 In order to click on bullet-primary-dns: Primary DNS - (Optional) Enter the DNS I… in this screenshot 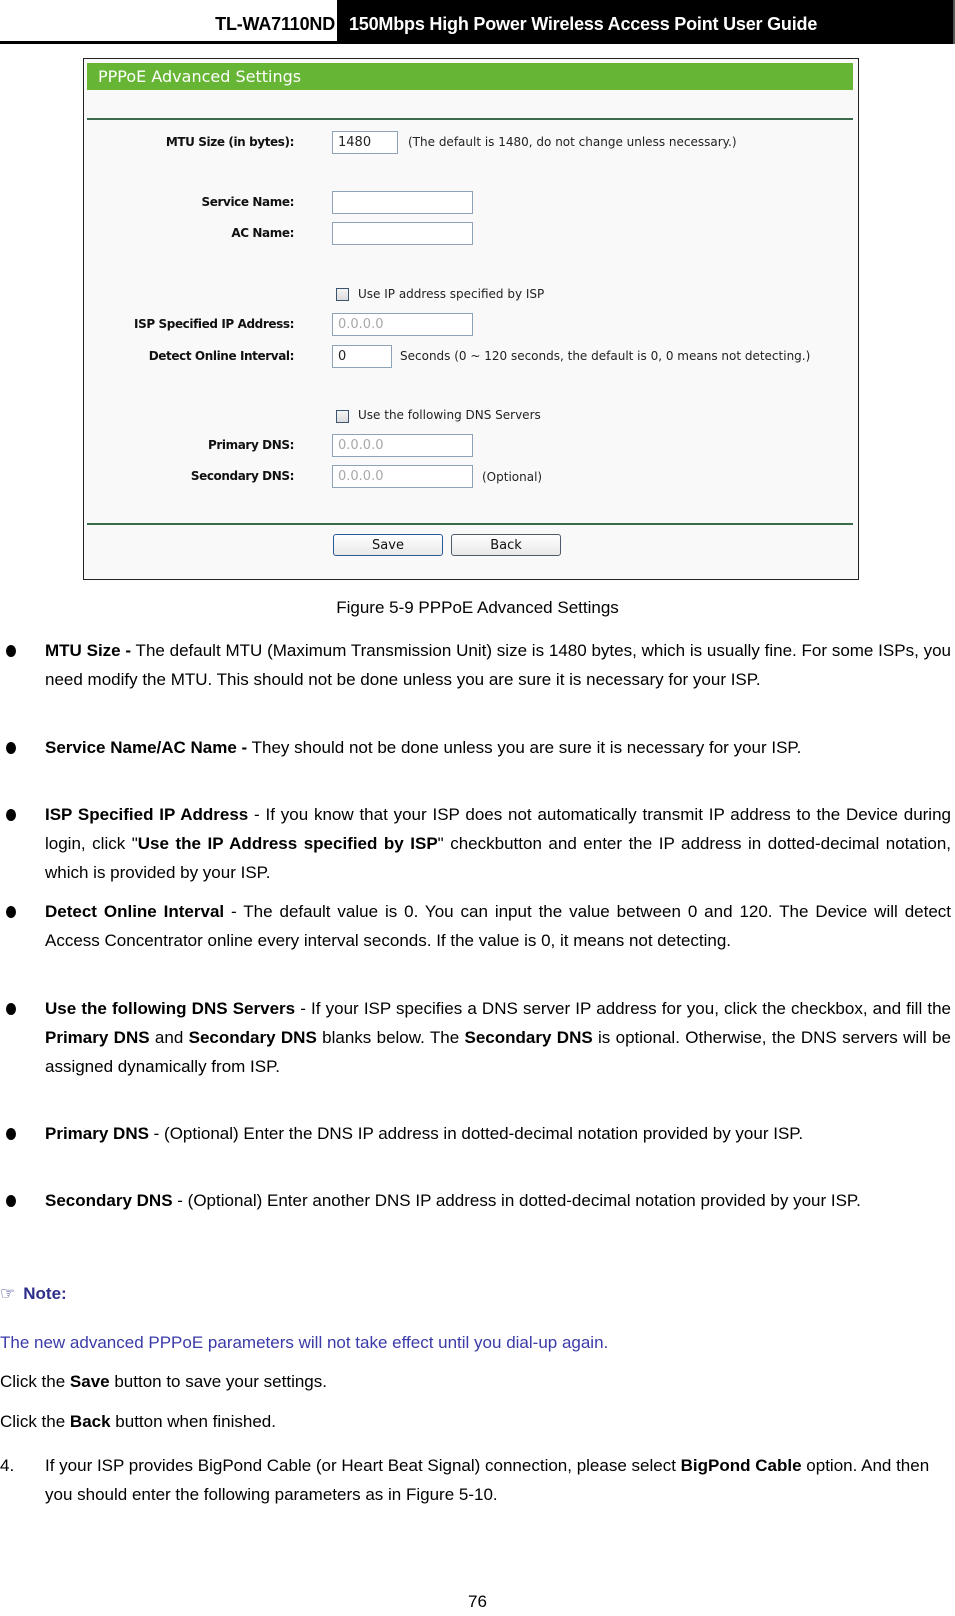, I will do `click(477, 1133)`.